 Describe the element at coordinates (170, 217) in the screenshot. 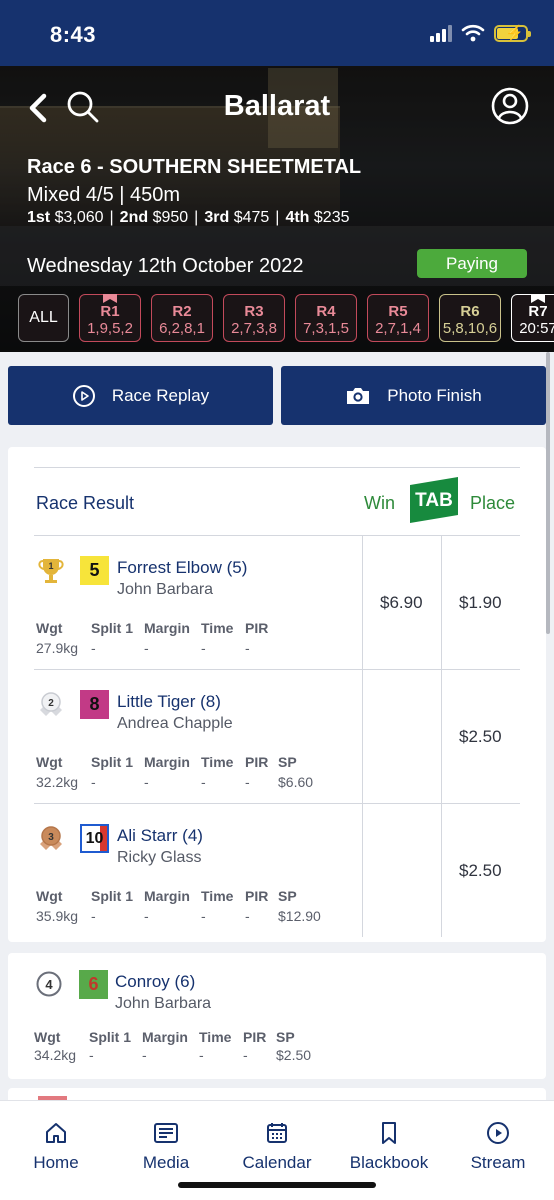

I see `prize-amount: $950` at that location.